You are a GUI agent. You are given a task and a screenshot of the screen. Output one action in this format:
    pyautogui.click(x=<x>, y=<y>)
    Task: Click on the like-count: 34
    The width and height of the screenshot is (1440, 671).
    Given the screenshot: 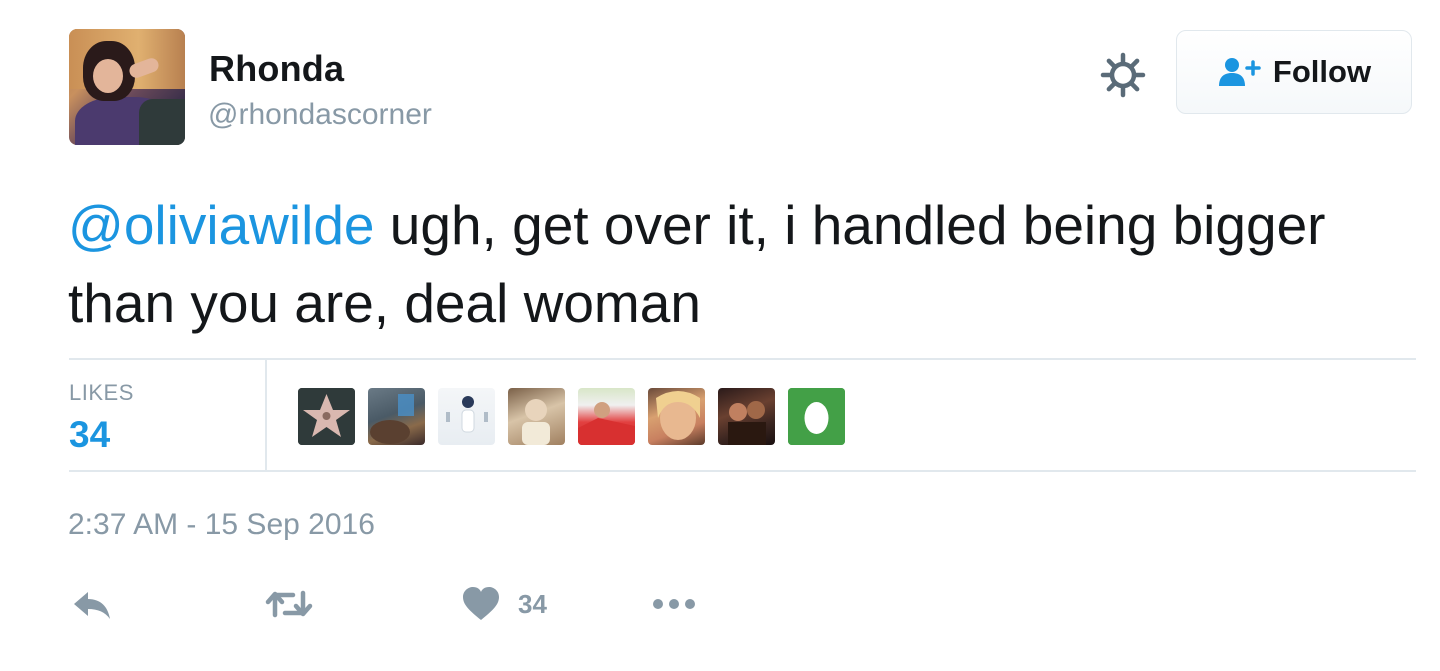 What is the action you would take?
    pyautogui.click(x=532, y=603)
    